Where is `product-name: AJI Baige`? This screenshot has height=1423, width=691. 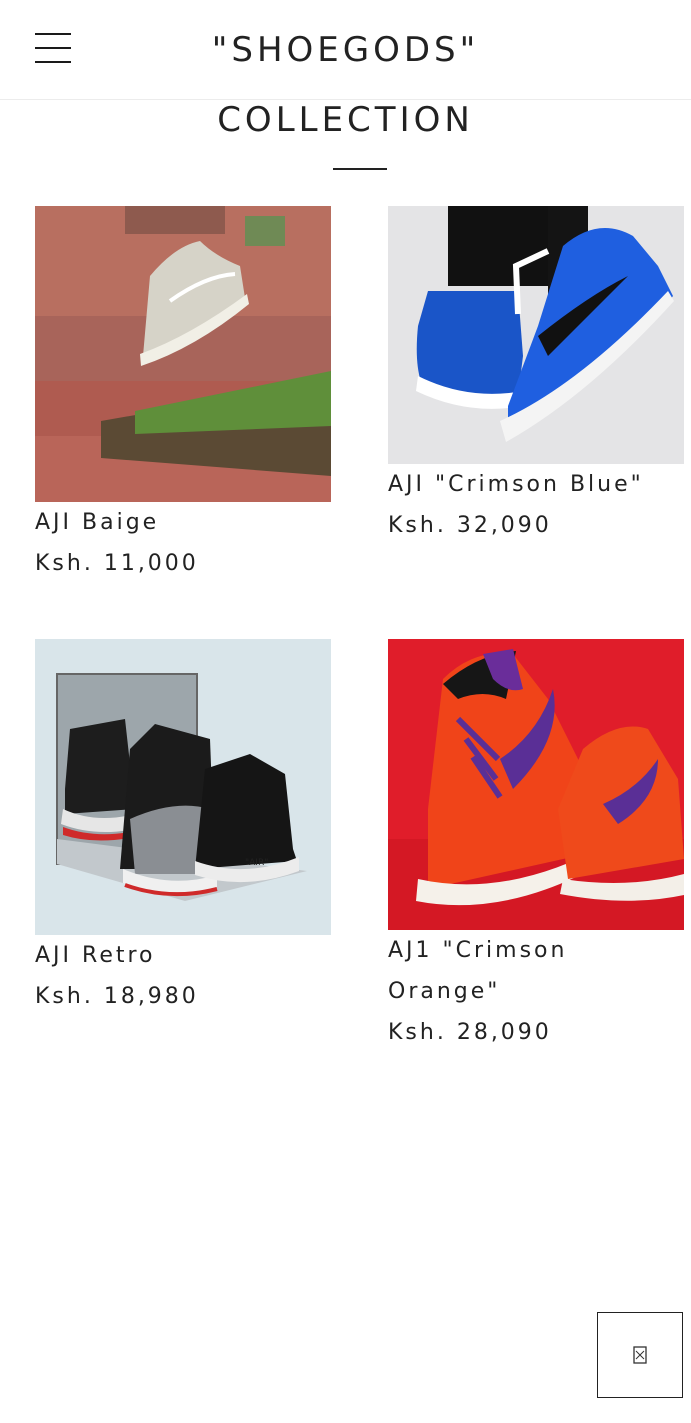 product-name: AJI Baige is located at coordinates (183, 522).